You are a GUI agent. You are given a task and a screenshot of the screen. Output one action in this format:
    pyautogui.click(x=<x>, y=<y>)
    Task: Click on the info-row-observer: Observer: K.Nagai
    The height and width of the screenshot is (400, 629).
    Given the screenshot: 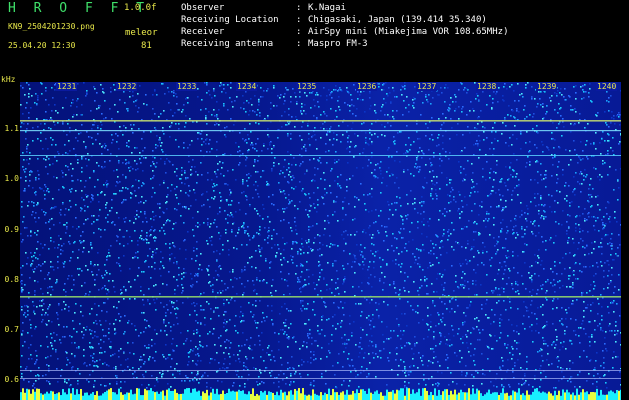 What is the action you would take?
    pyautogui.click(x=263, y=8)
    